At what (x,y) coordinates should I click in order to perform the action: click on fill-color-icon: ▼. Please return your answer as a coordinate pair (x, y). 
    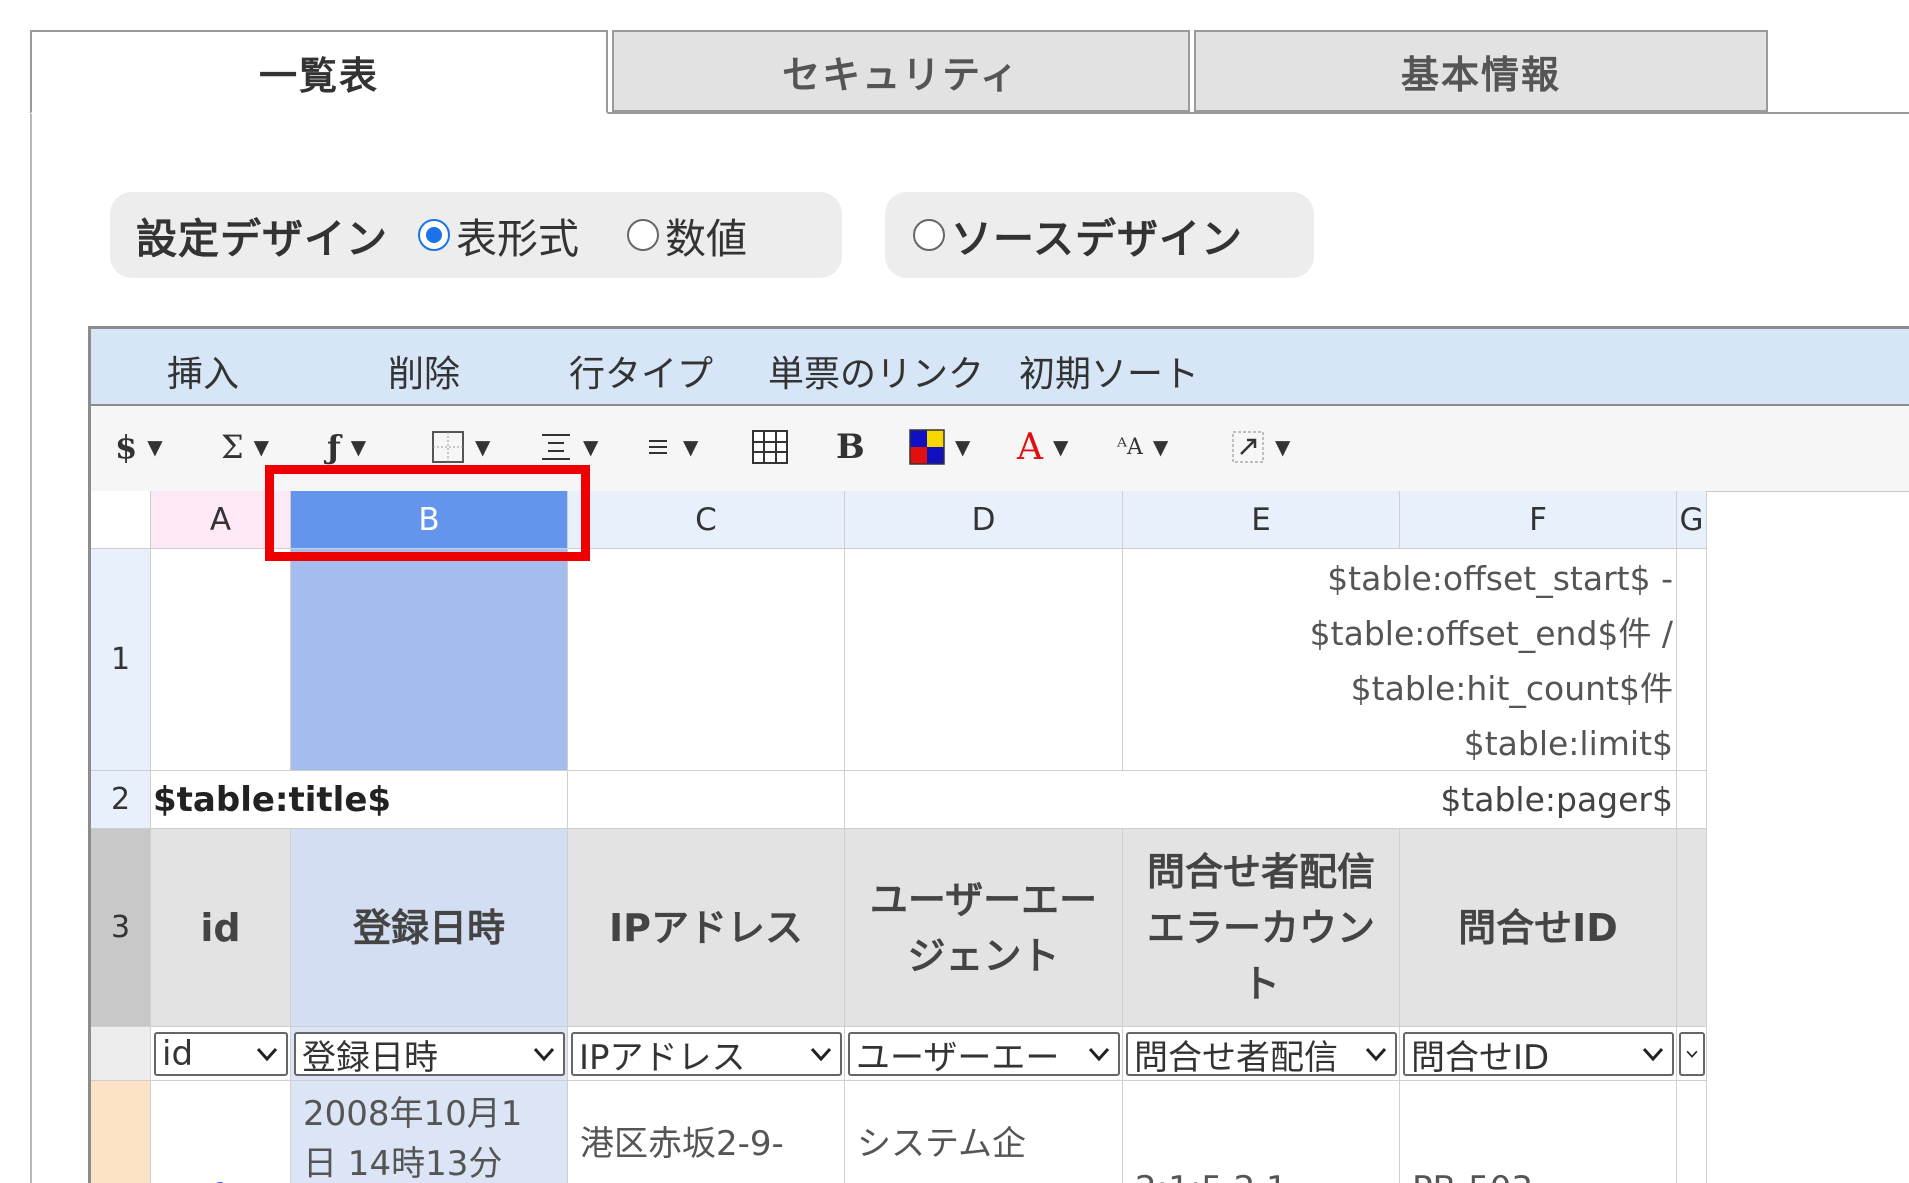
    Looking at the image, I should click on (939, 447).